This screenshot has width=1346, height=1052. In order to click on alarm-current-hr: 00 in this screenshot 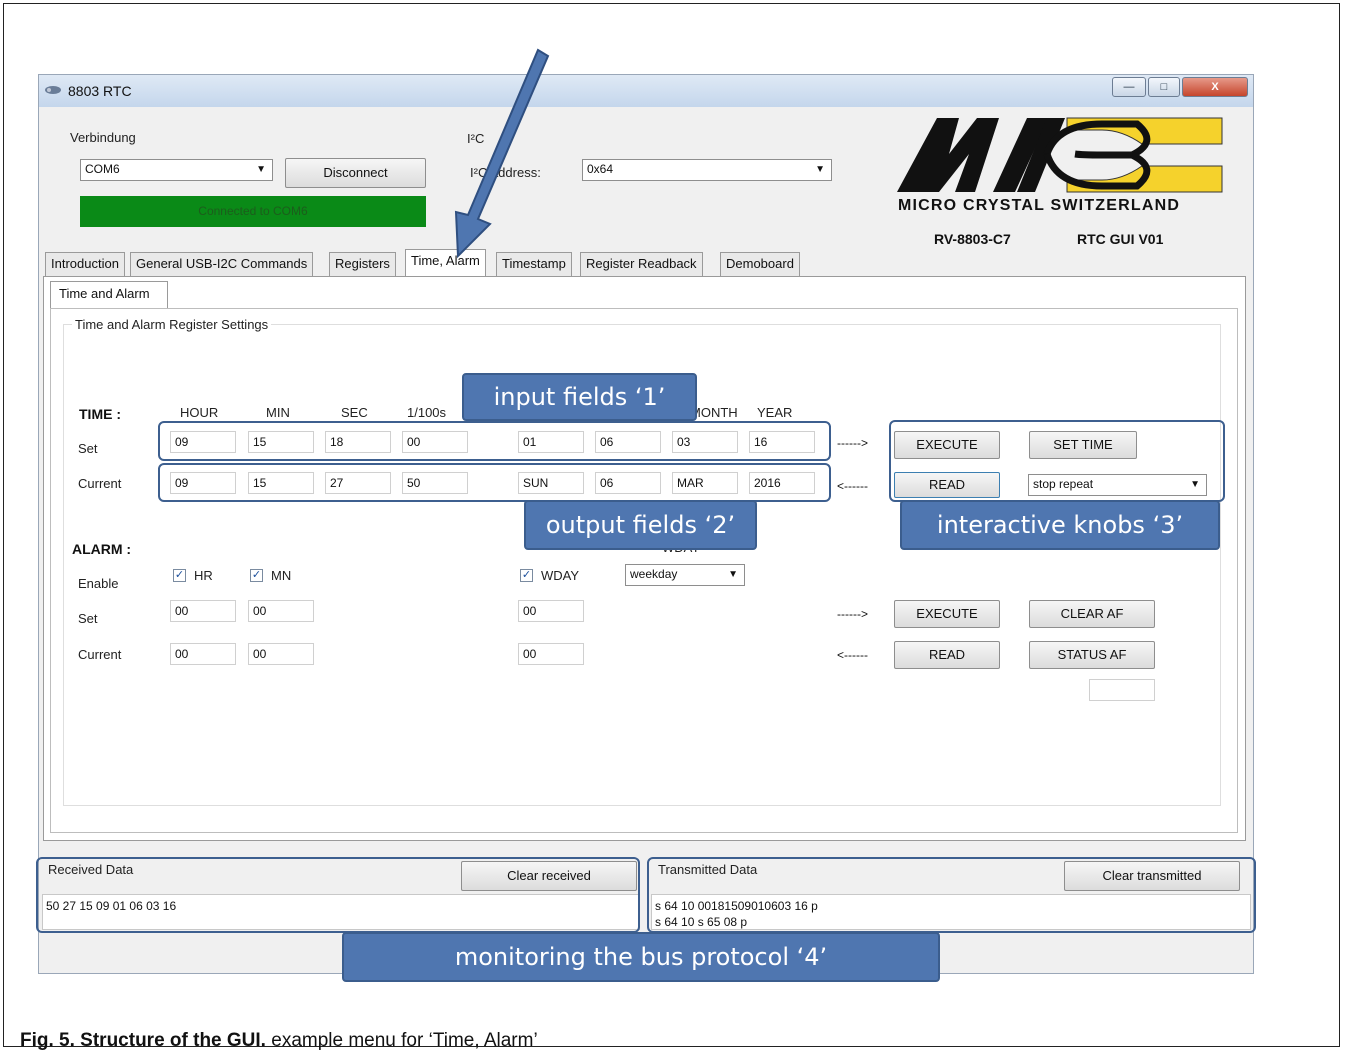, I will do `click(203, 654)`.